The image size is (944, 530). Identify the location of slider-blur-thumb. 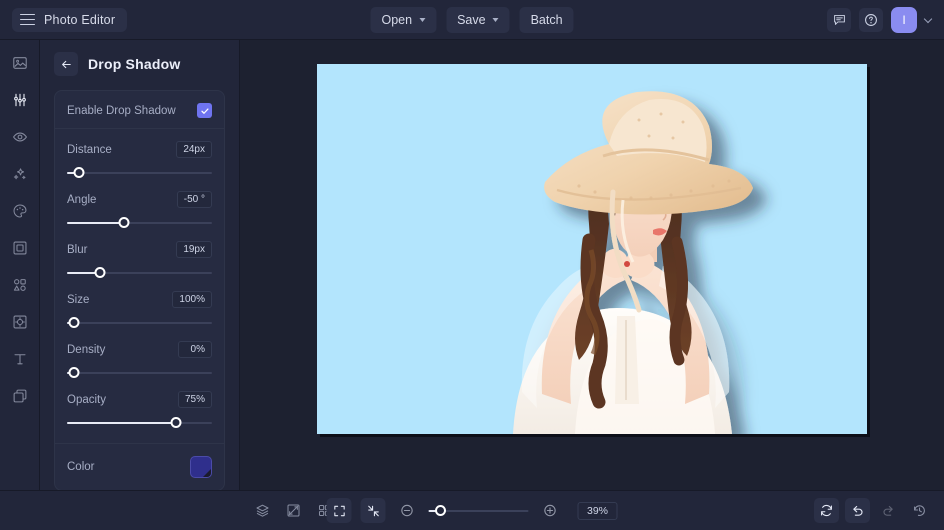
(100, 272).